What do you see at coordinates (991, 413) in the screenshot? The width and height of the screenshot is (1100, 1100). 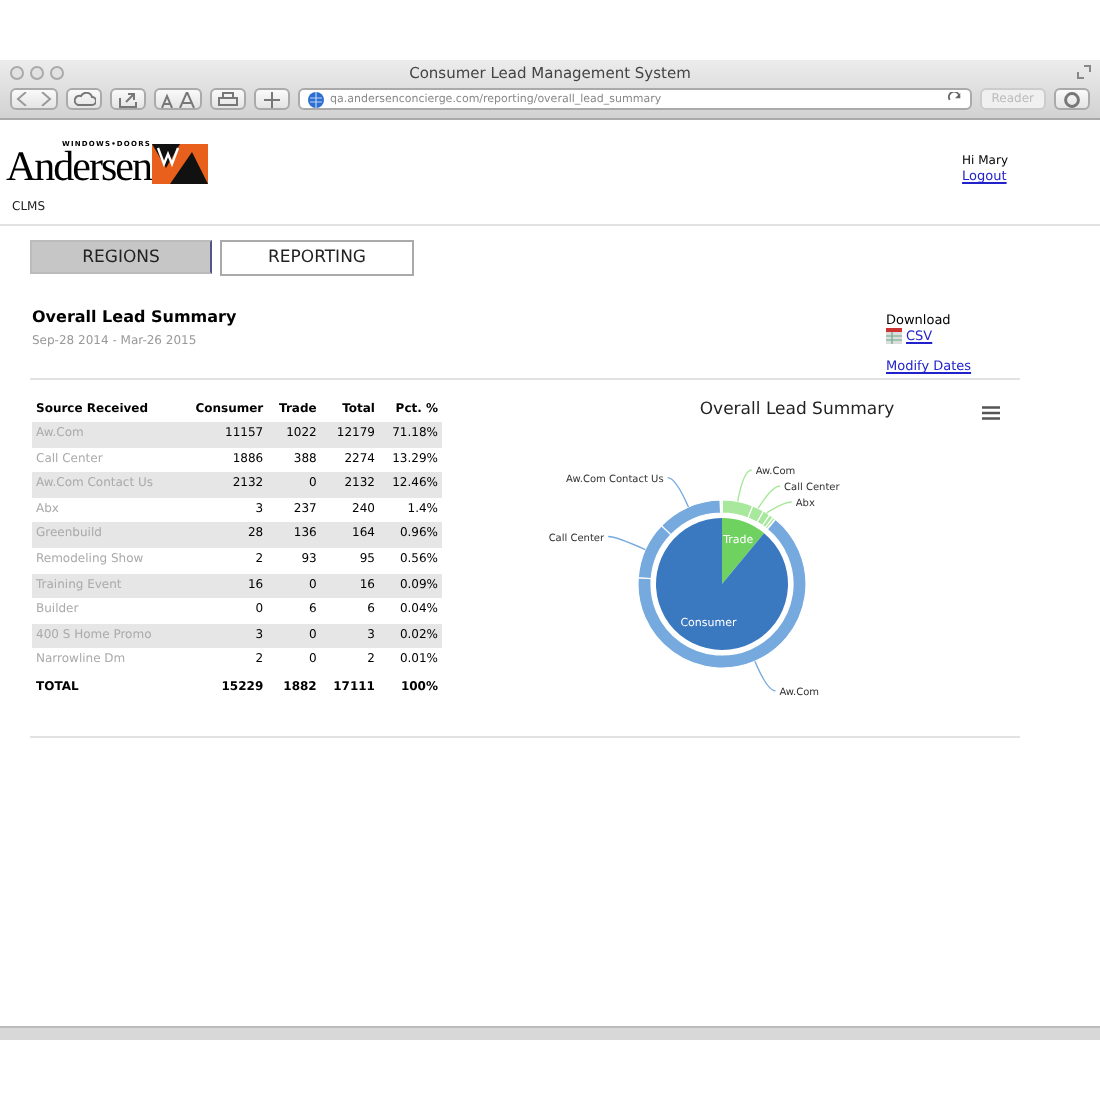 I see `menu-icon` at bounding box center [991, 413].